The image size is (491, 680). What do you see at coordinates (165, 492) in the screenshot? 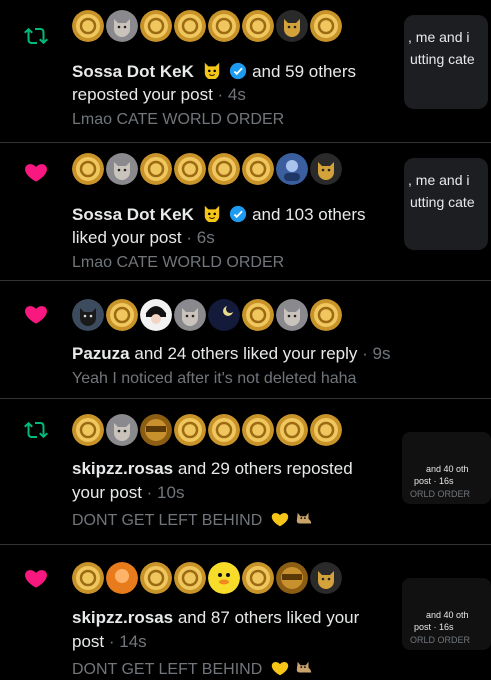
I see `timestamp: · 10s` at bounding box center [165, 492].